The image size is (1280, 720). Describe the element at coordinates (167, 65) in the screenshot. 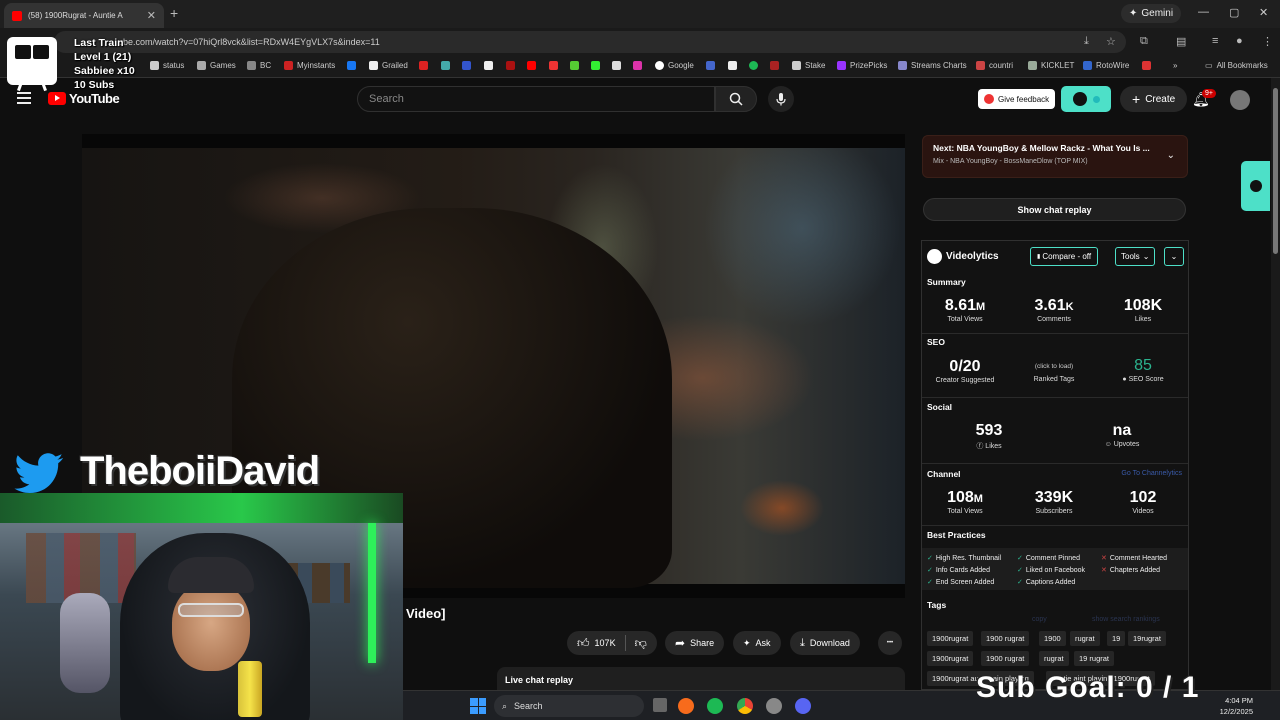

I see `bookmark-status: status` at that location.